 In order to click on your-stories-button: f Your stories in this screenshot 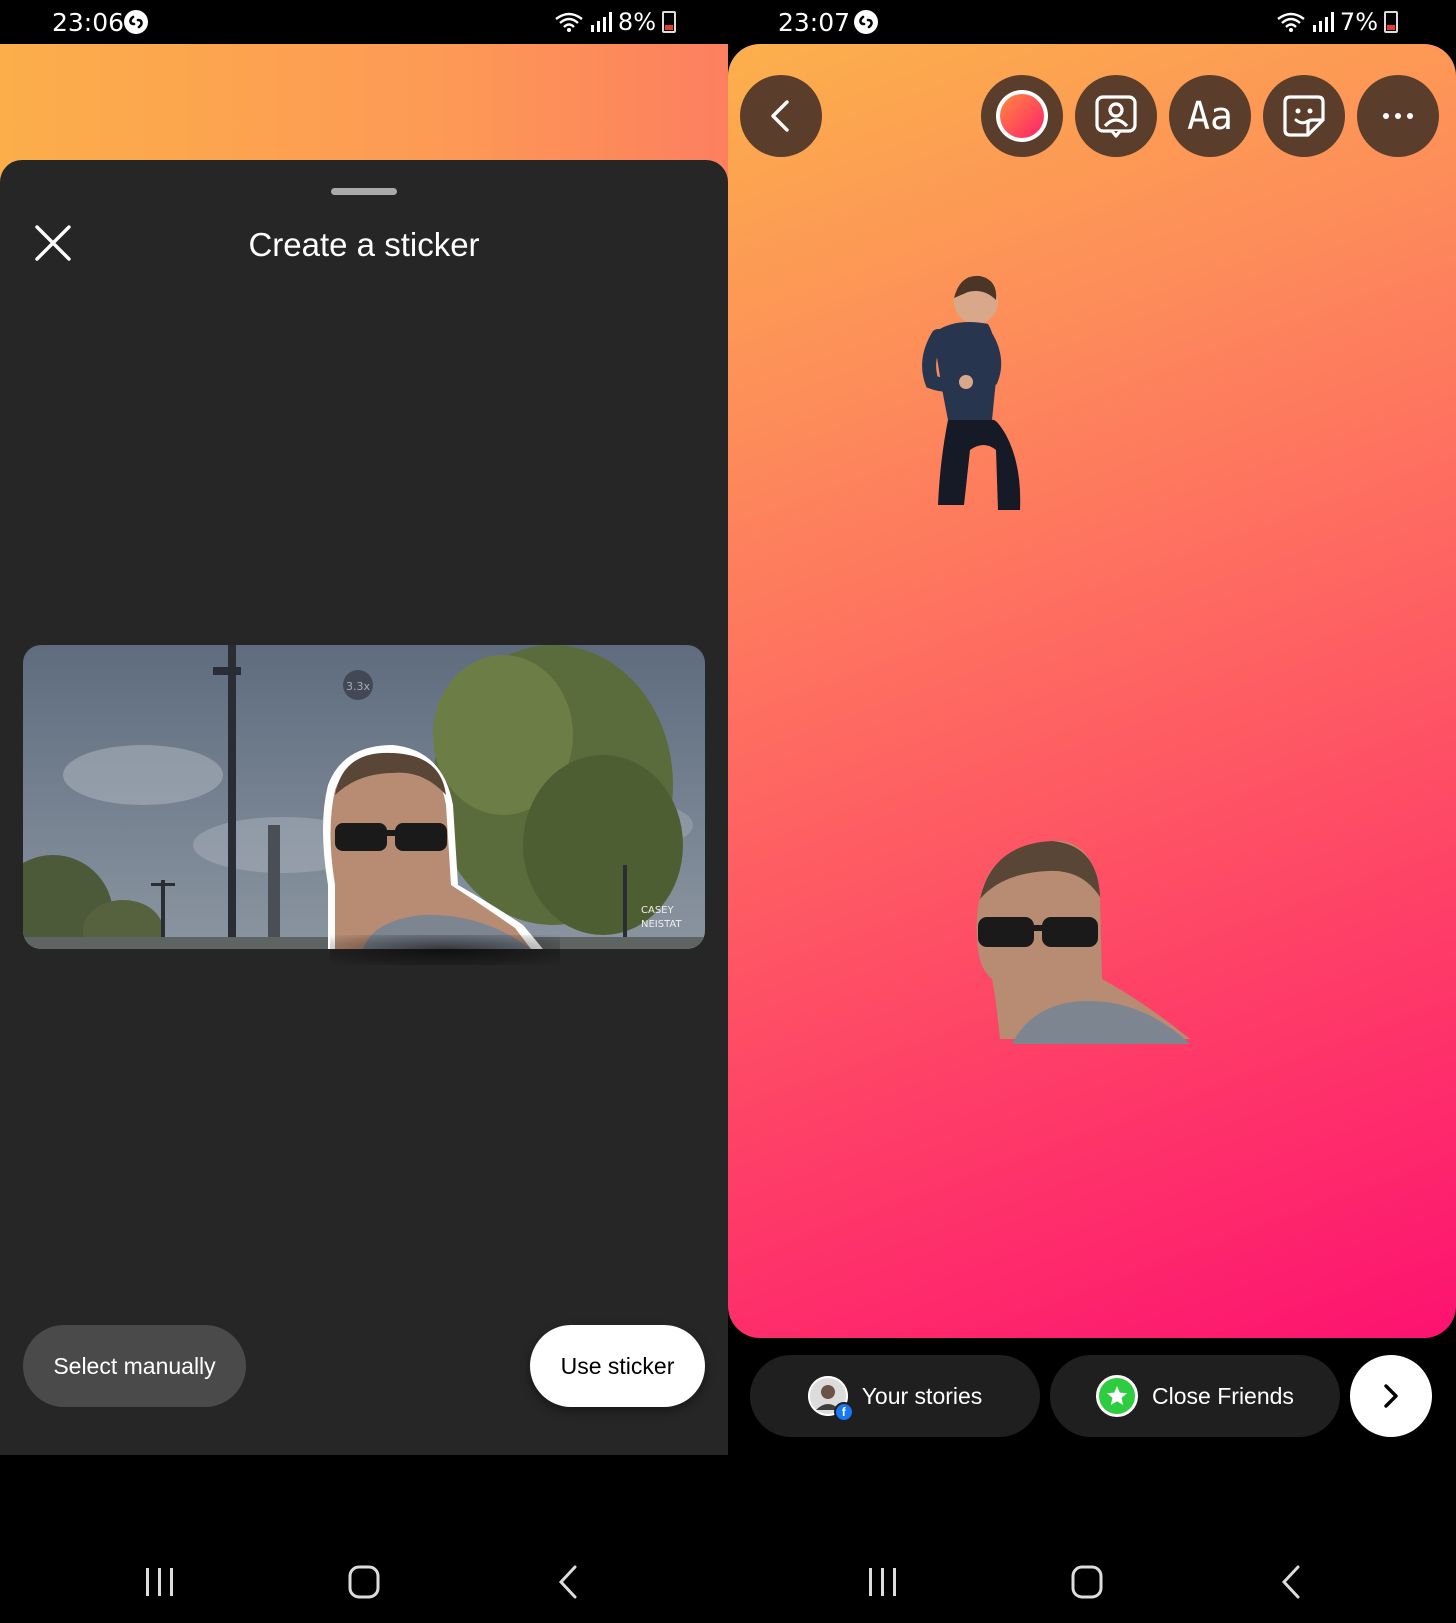, I will do `click(895, 1396)`.